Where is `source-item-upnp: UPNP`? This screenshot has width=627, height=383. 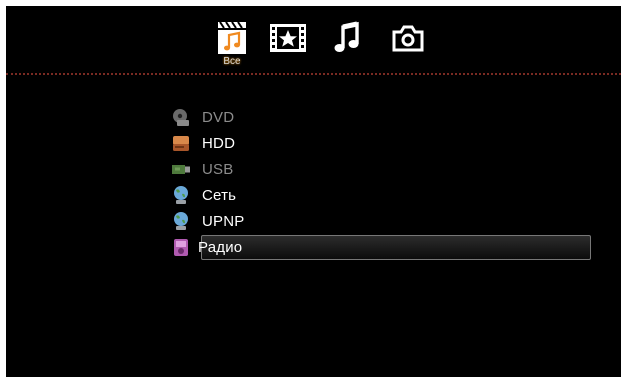
source-item-upnp: UPNP is located at coordinates (386, 221).